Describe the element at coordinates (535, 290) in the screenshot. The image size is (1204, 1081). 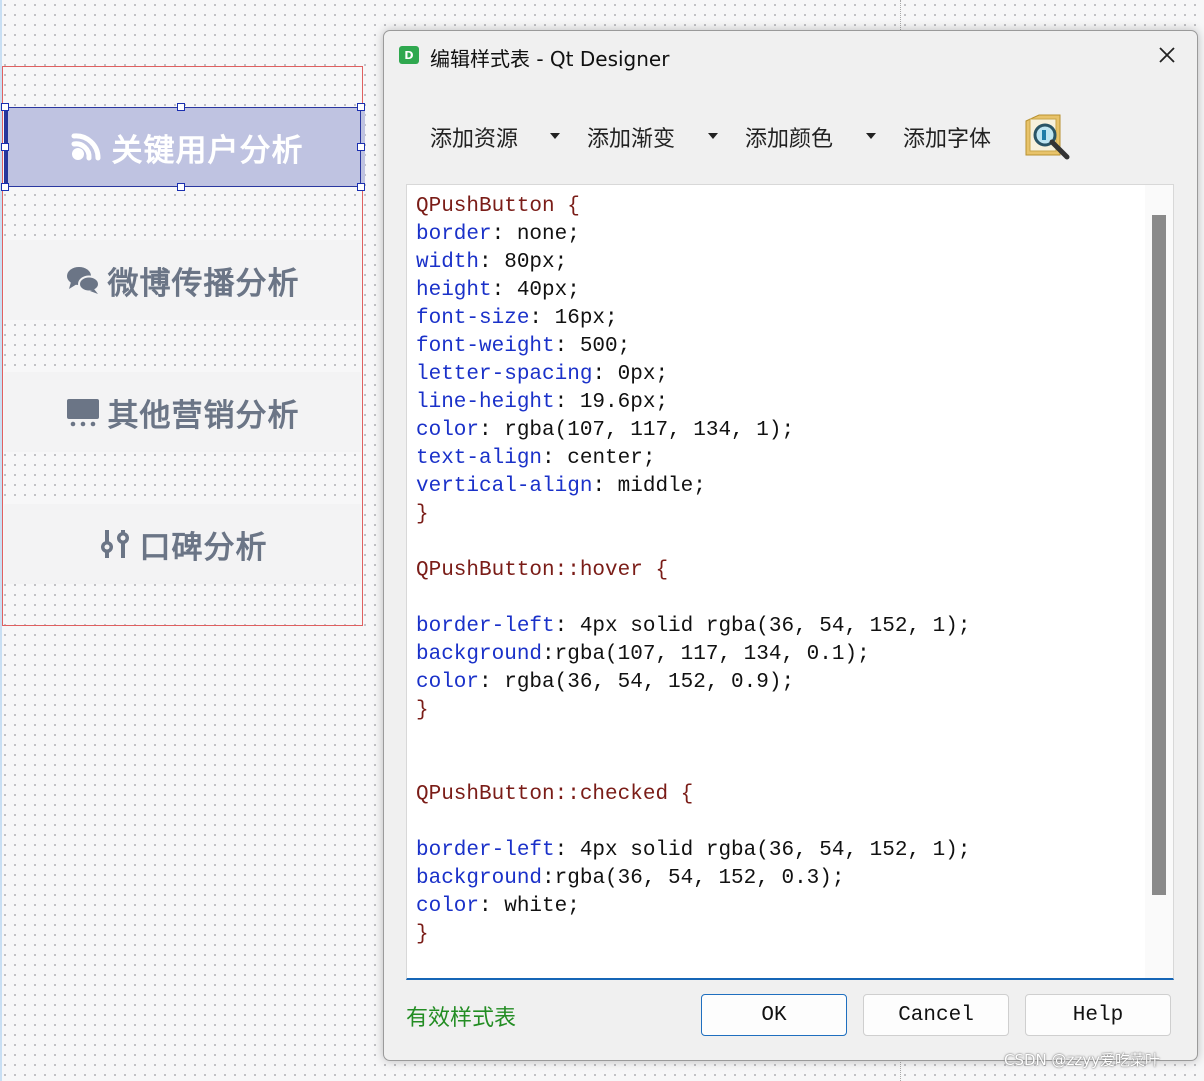
I see `css-value: : 40px;` at that location.